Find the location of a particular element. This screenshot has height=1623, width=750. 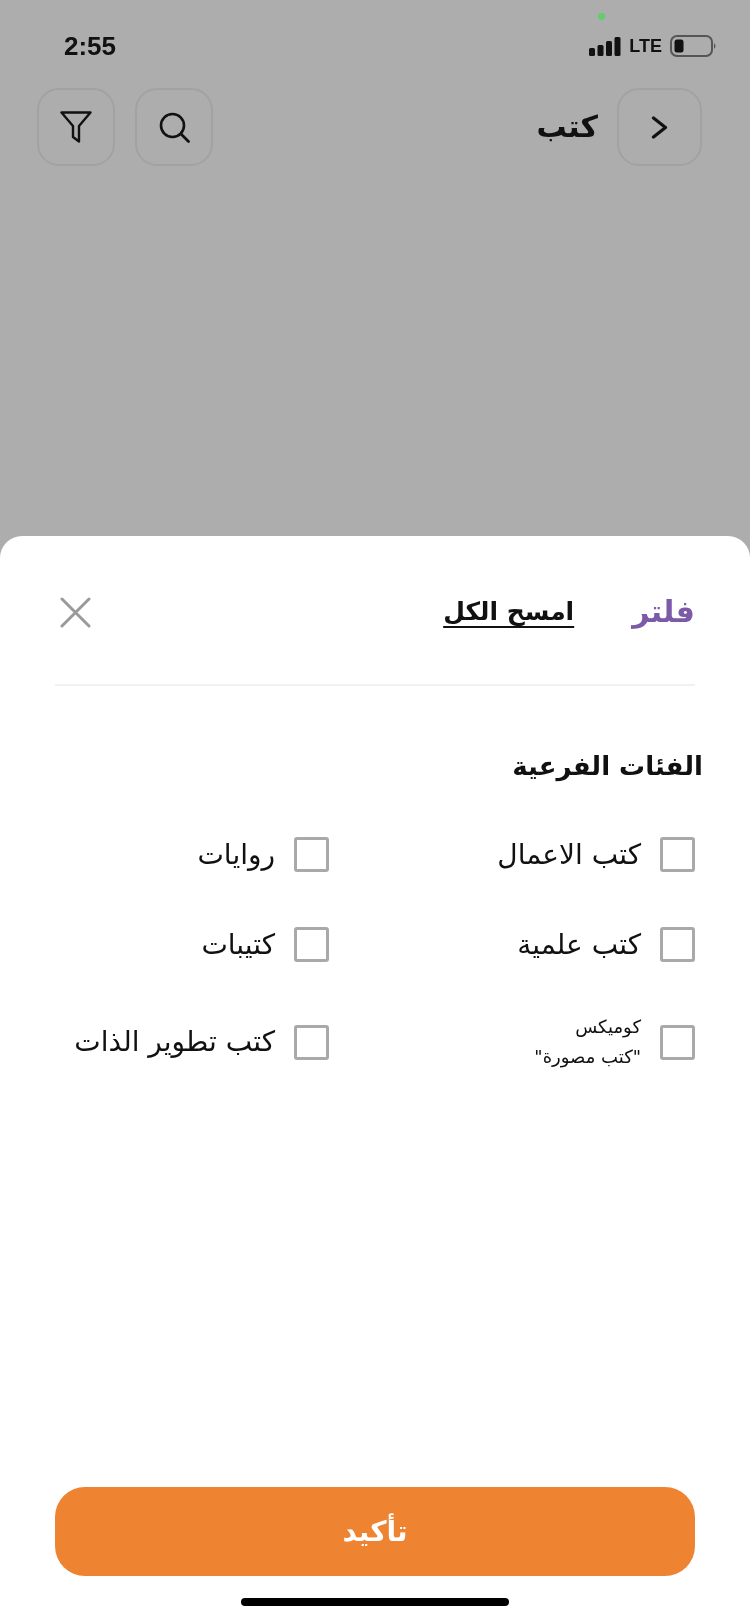

chevron-icon is located at coordinates (659, 127).